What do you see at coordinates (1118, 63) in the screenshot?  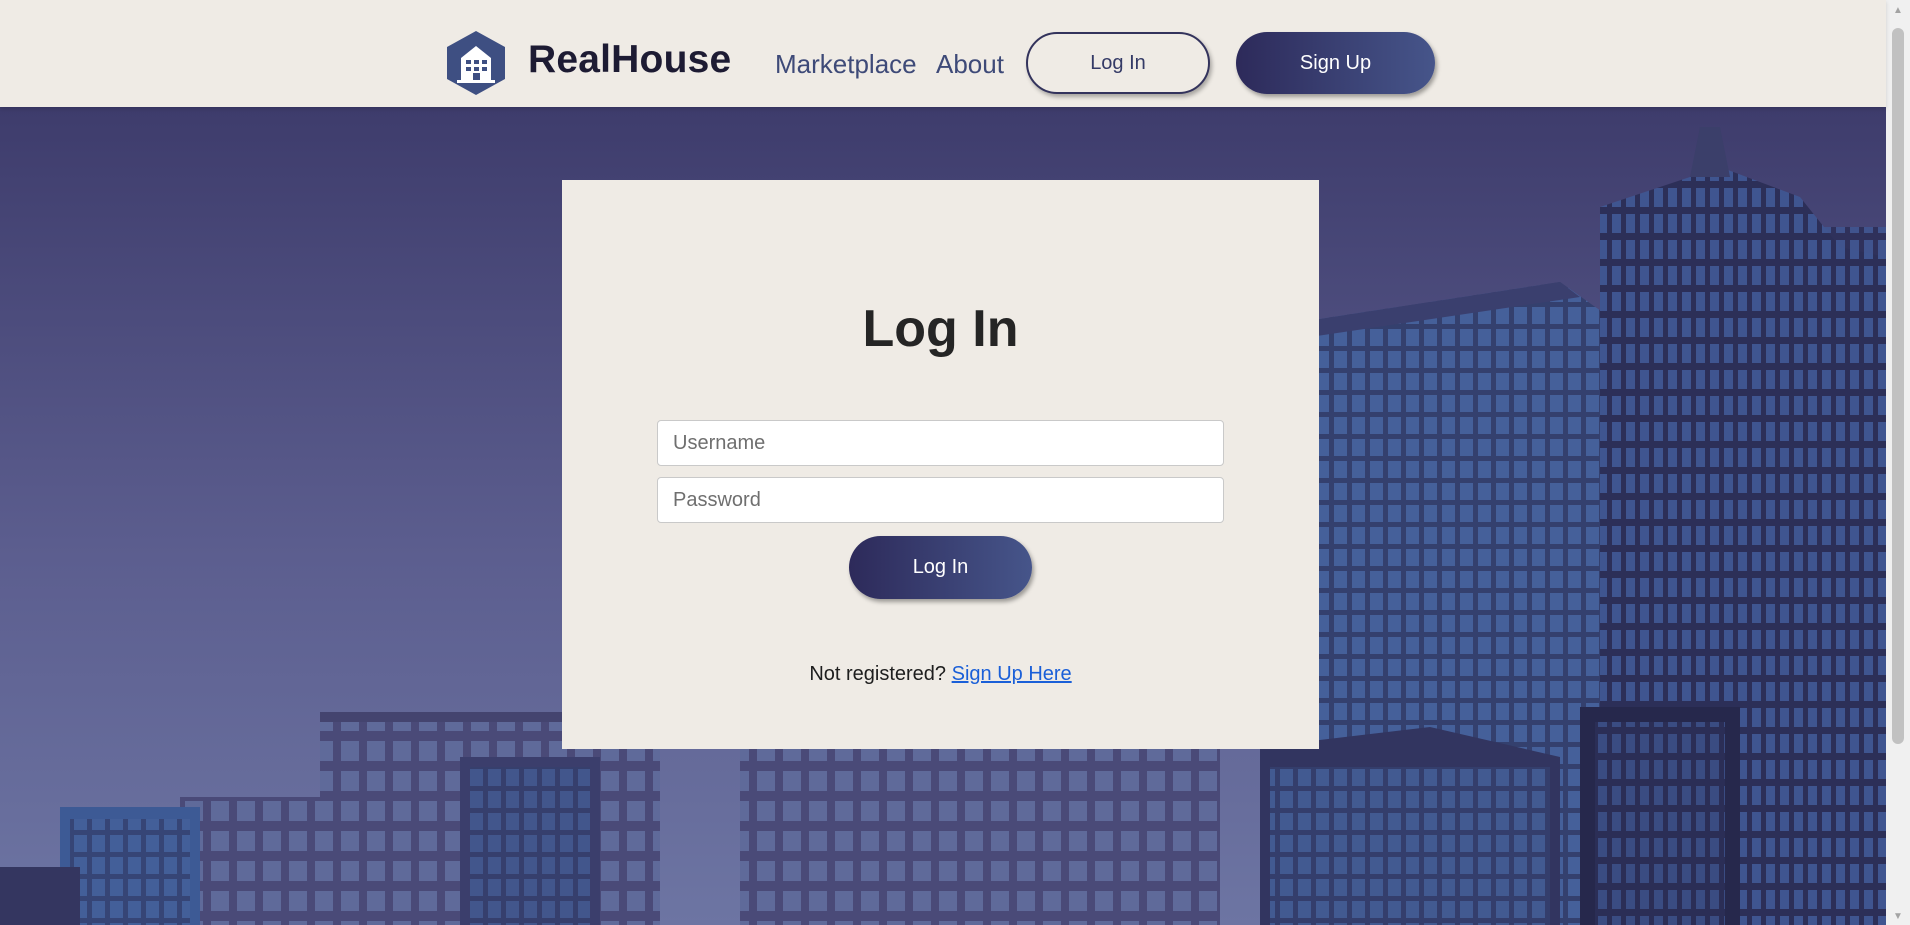 I see `header-login-button: Log In` at bounding box center [1118, 63].